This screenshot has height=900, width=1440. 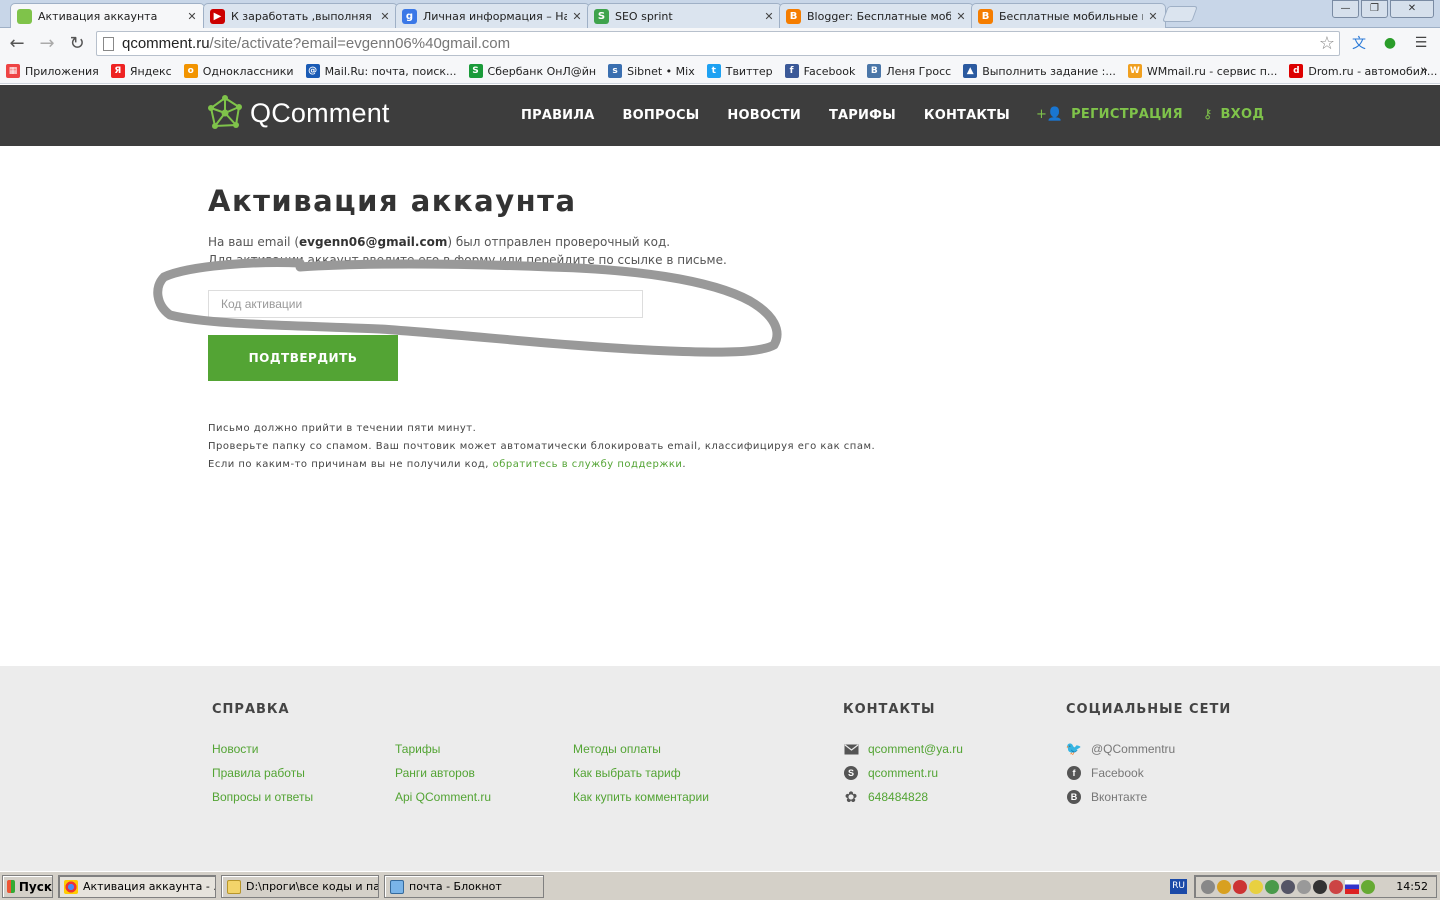 I want to click on footer-link: Api QComment.ru, so click(x=443, y=797).